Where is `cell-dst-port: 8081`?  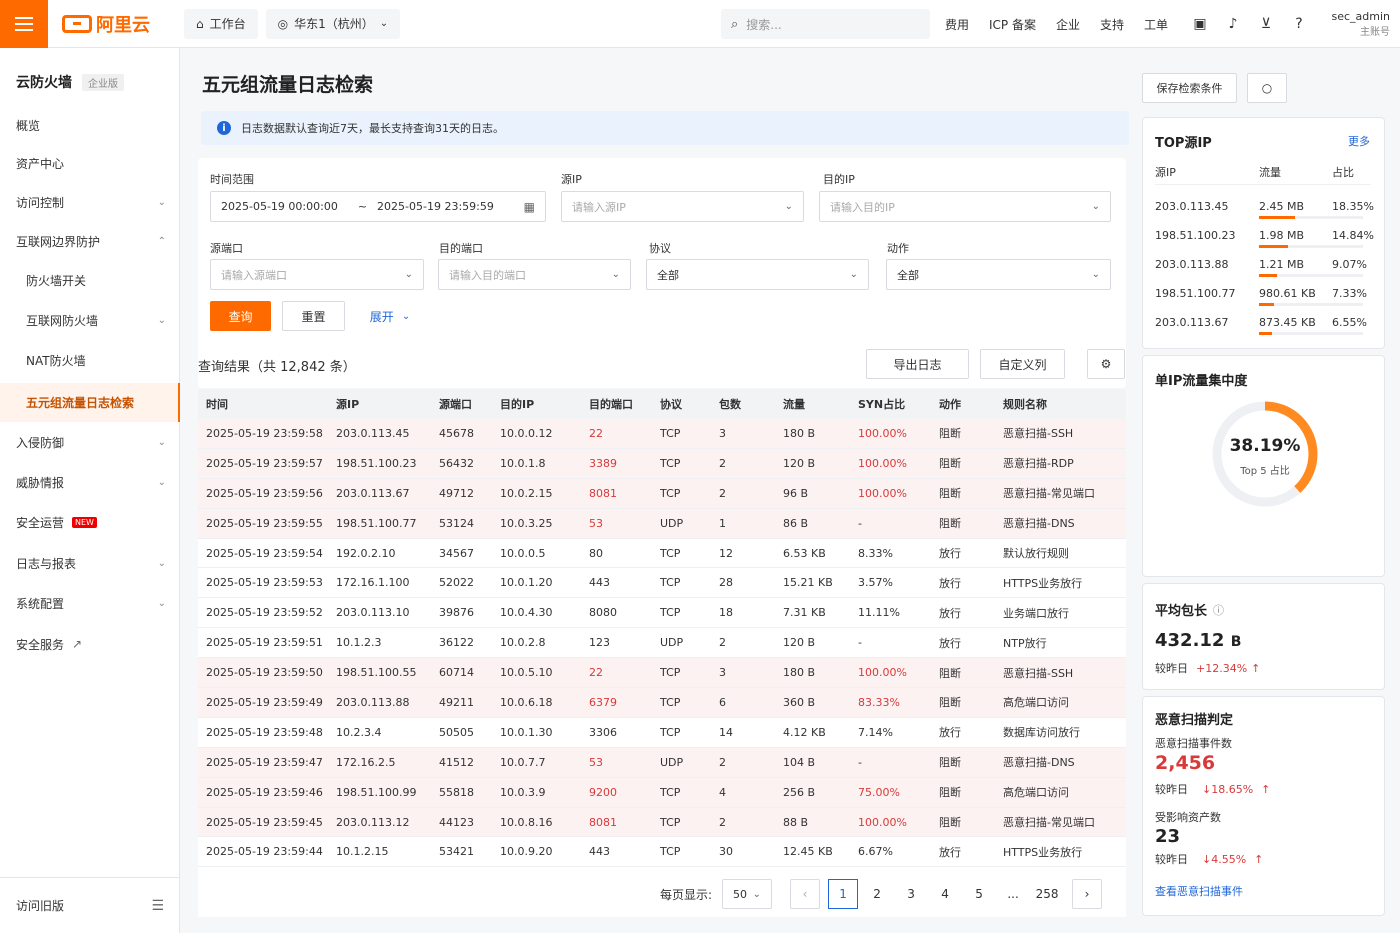
cell-dst-port: 8081 is located at coordinates (603, 493).